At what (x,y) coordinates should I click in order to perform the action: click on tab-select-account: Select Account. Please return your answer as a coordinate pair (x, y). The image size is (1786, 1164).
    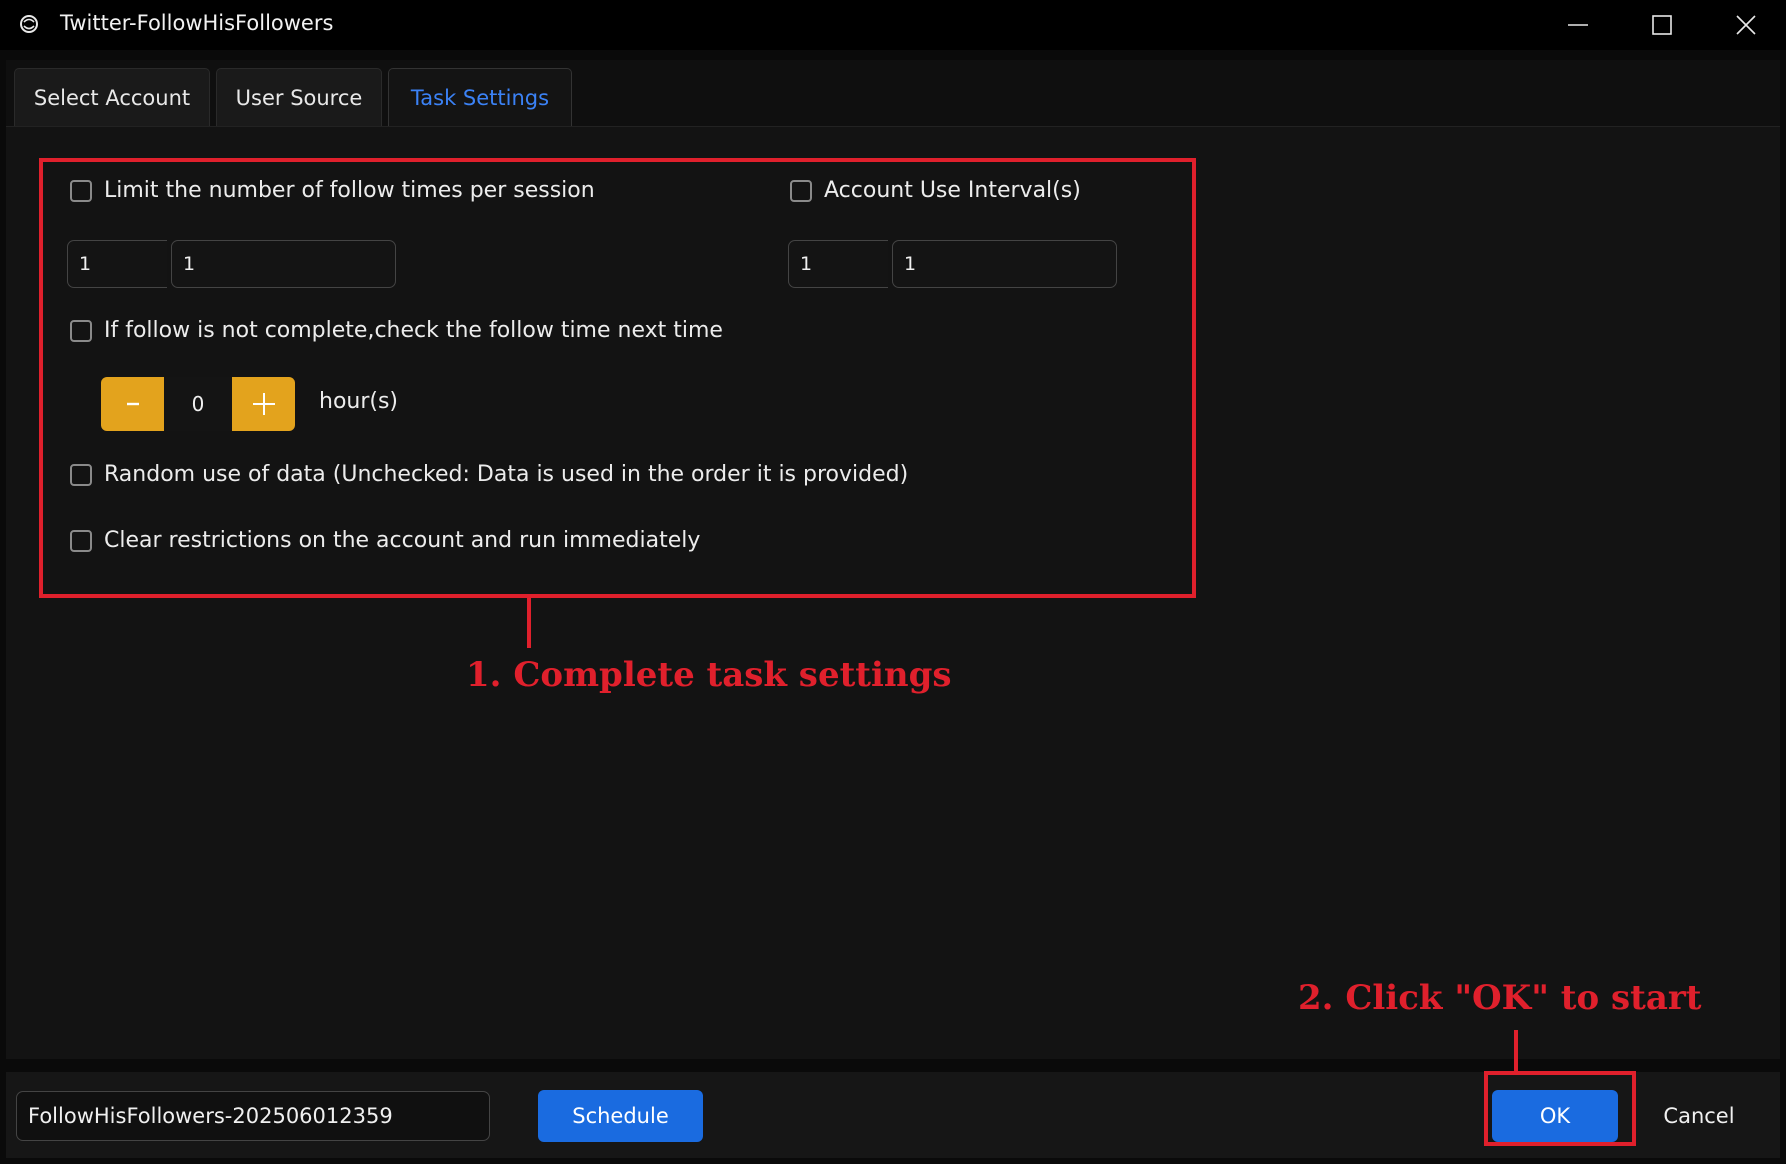
    Looking at the image, I should click on (112, 97).